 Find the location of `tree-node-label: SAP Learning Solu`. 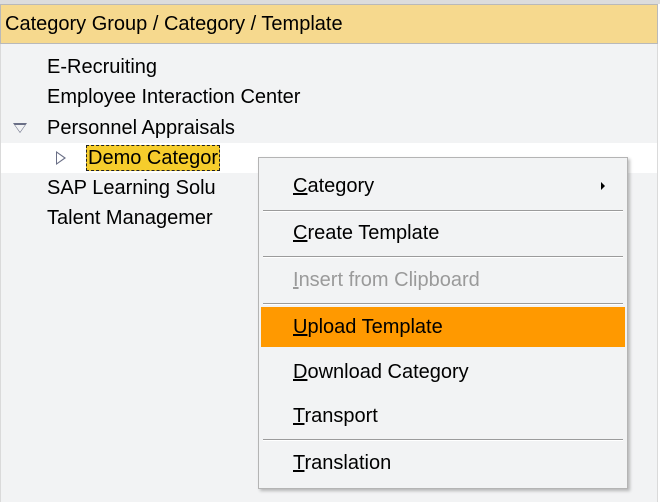

tree-node-label: SAP Learning Solu is located at coordinates (131, 188).